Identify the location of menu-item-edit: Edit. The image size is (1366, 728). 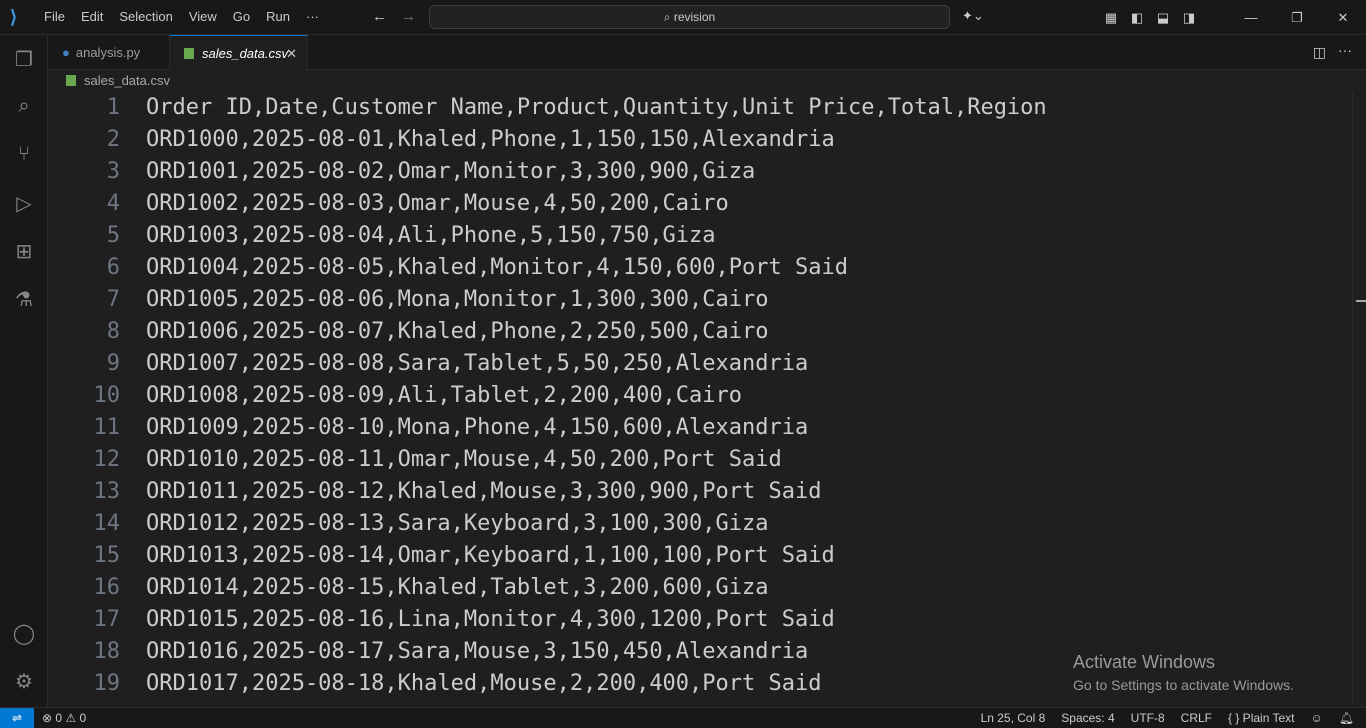
(92, 16).